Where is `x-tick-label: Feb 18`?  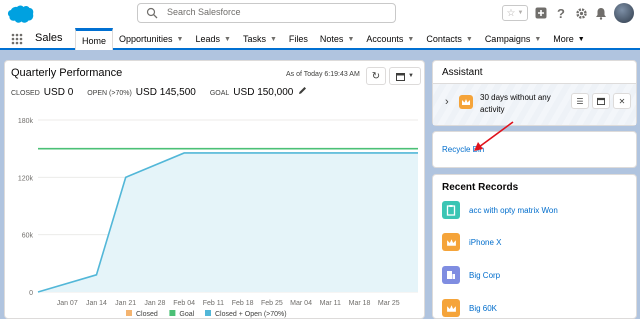 x-tick-label: Feb 18 is located at coordinates (243, 303).